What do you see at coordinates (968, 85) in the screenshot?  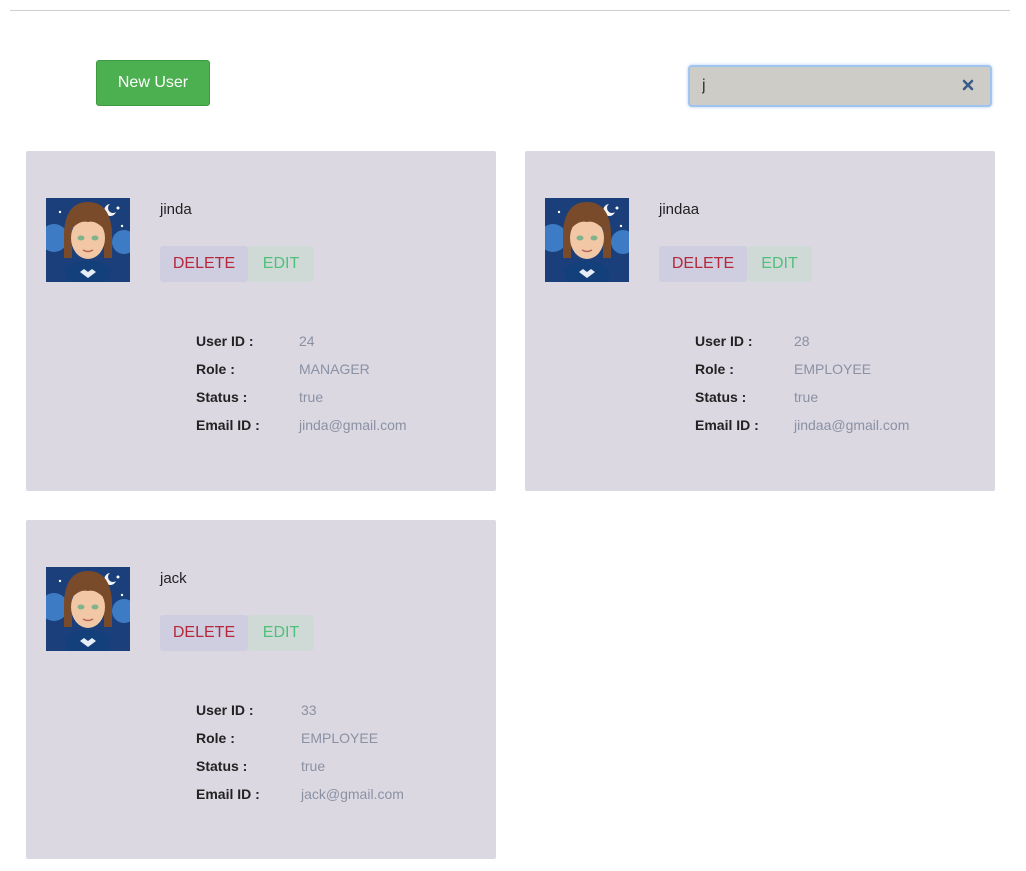 I see `close-icon` at bounding box center [968, 85].